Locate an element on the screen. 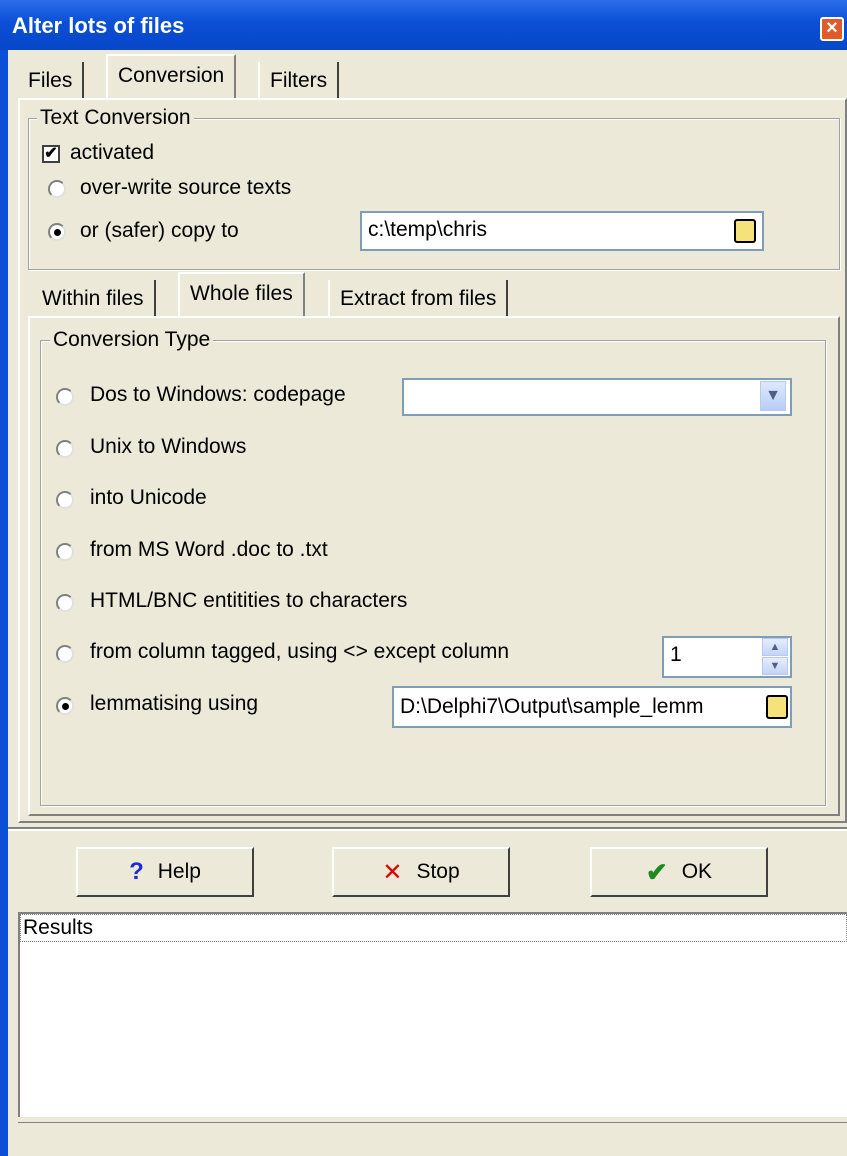 This screenshot has width=847, height=1156. conversion-type-legend: Conversion Type is located at coordinates (132, 340).